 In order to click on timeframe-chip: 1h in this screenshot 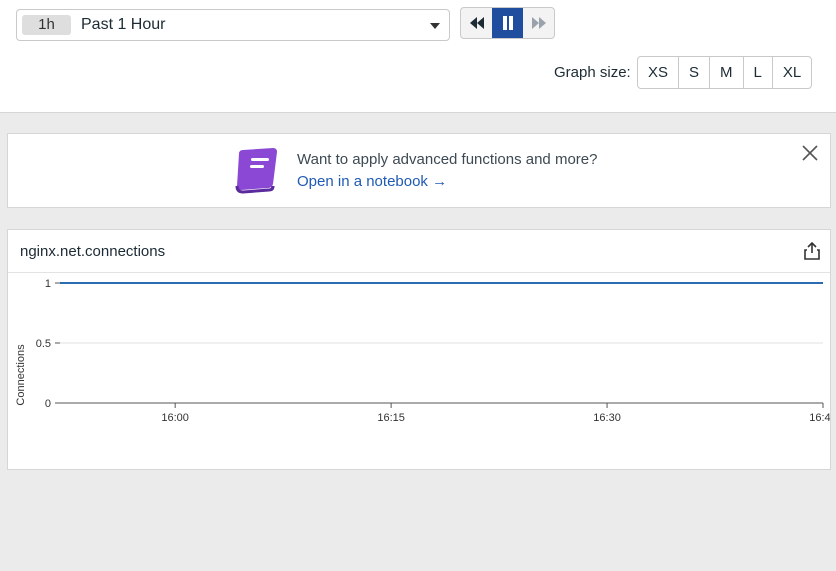, I will do `click(46, 25)`.